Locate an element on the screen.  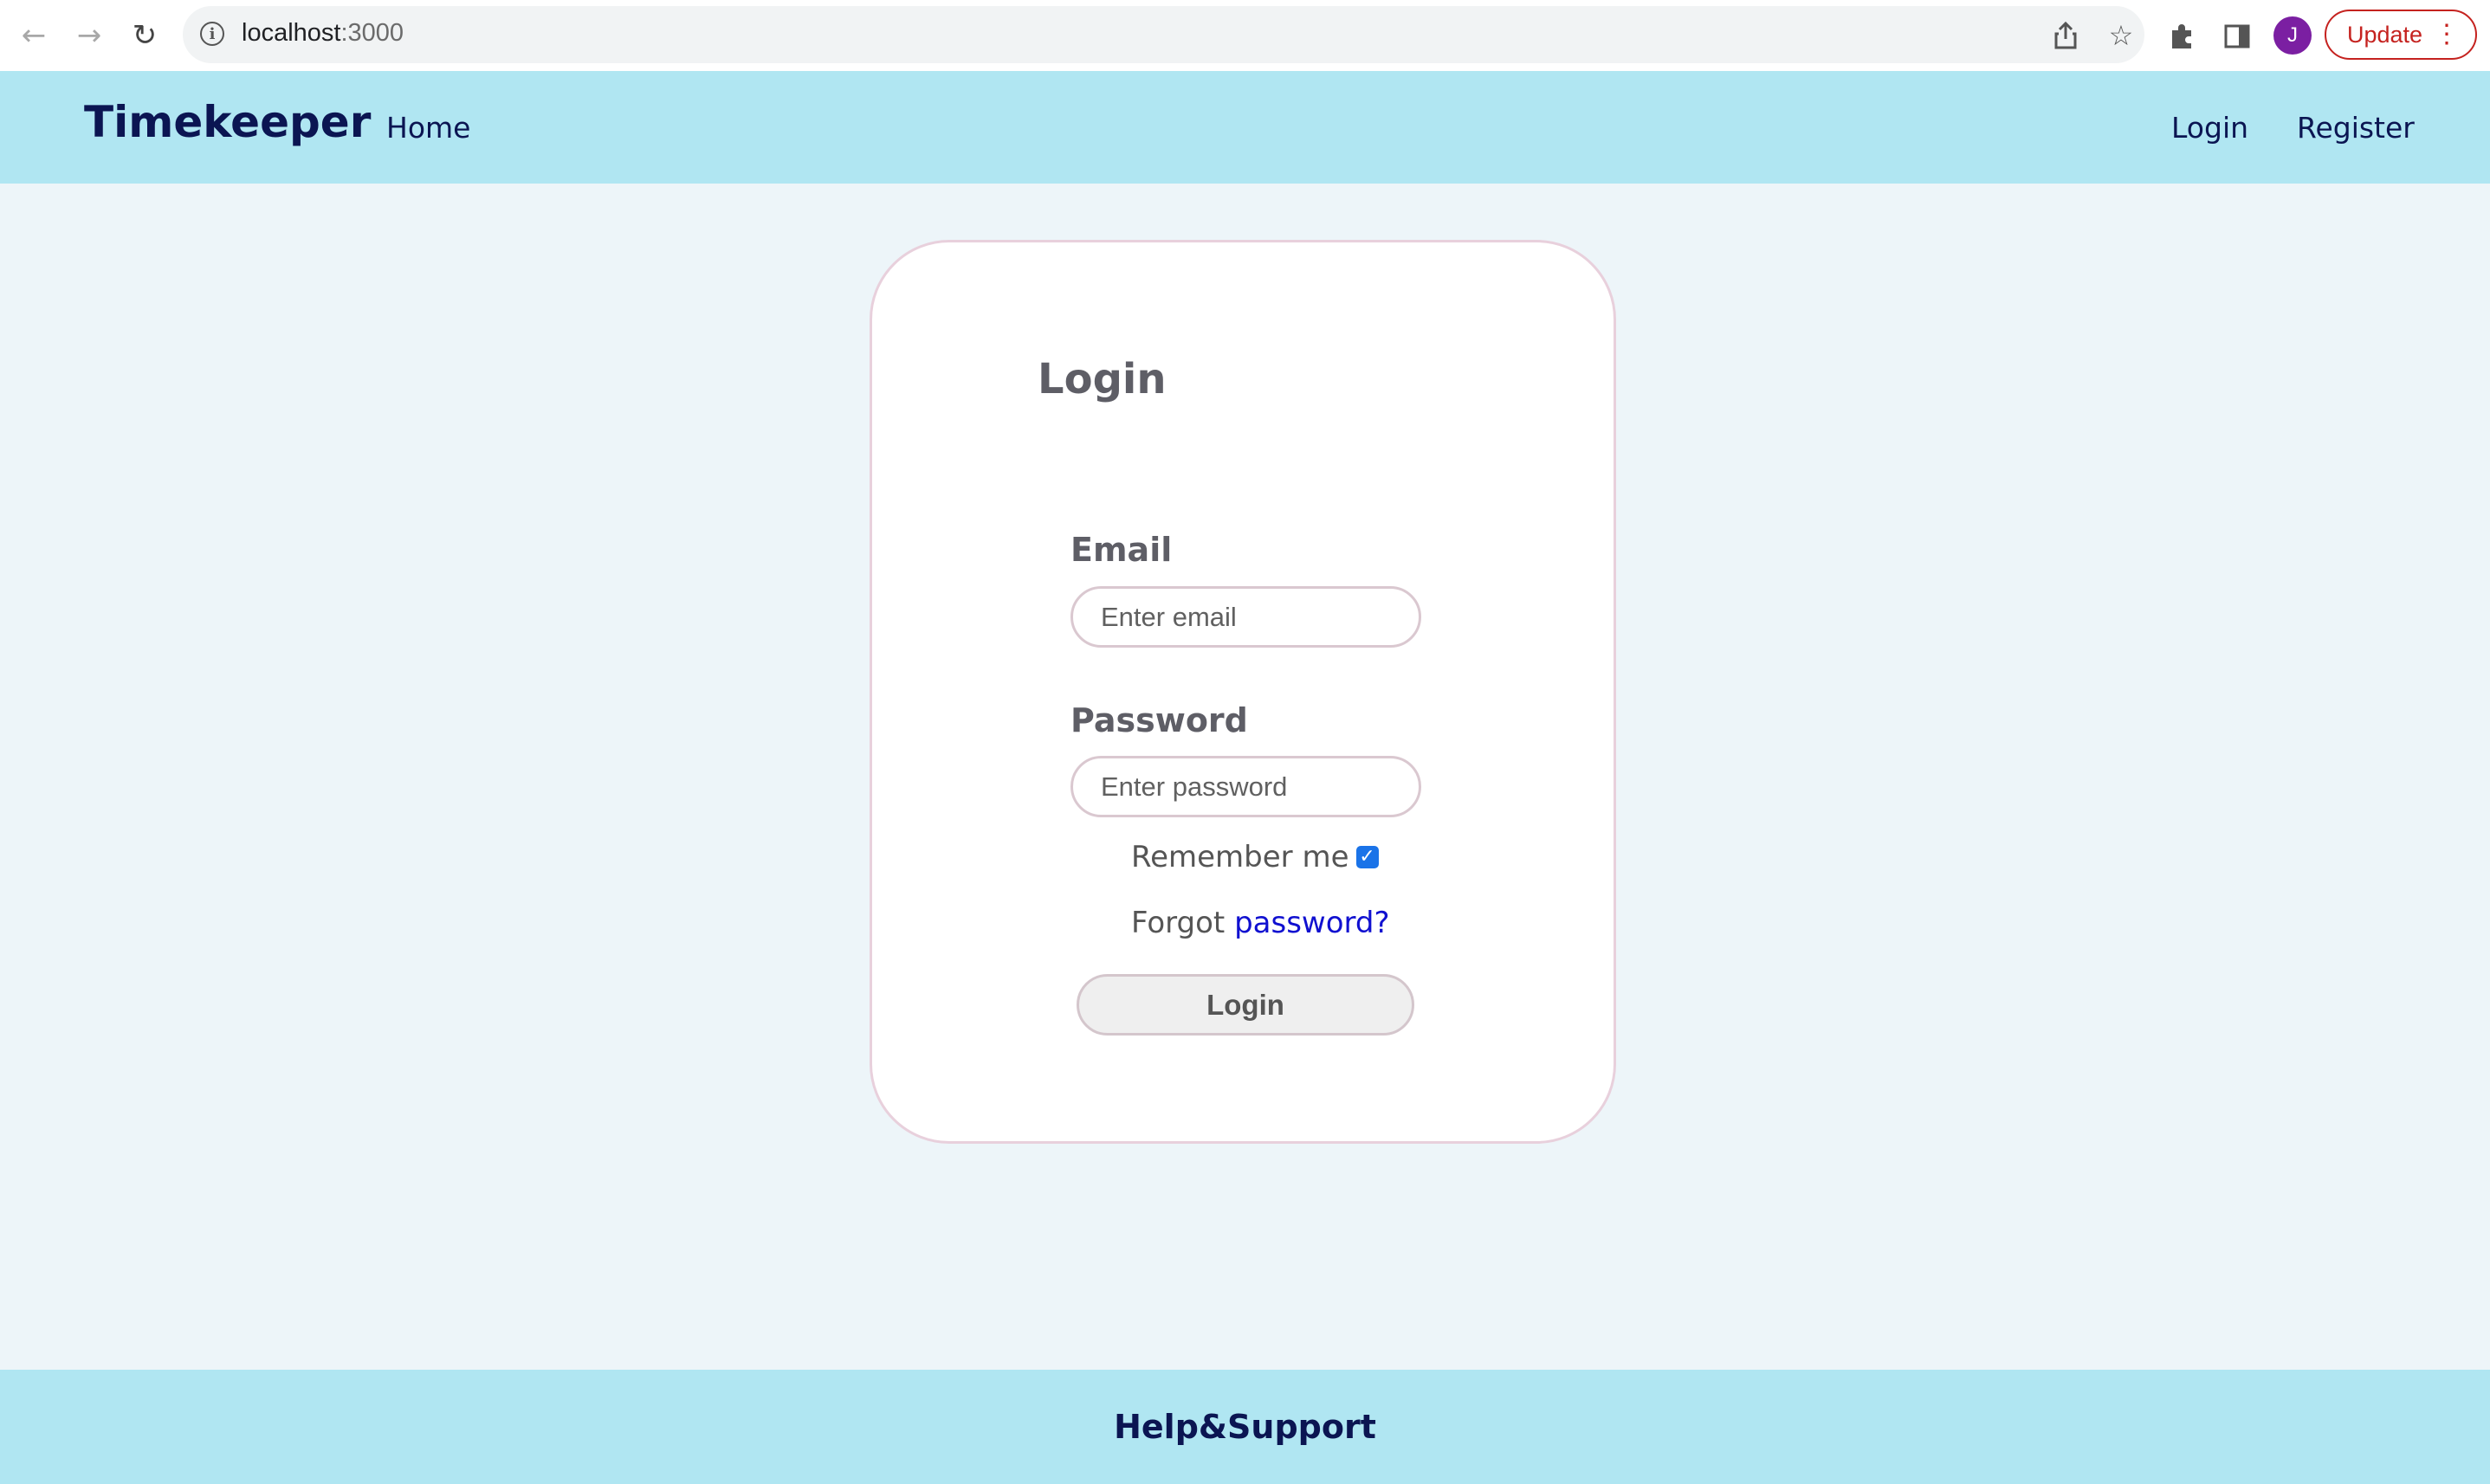
email-label: Email is located at coordinates (1121, 550).